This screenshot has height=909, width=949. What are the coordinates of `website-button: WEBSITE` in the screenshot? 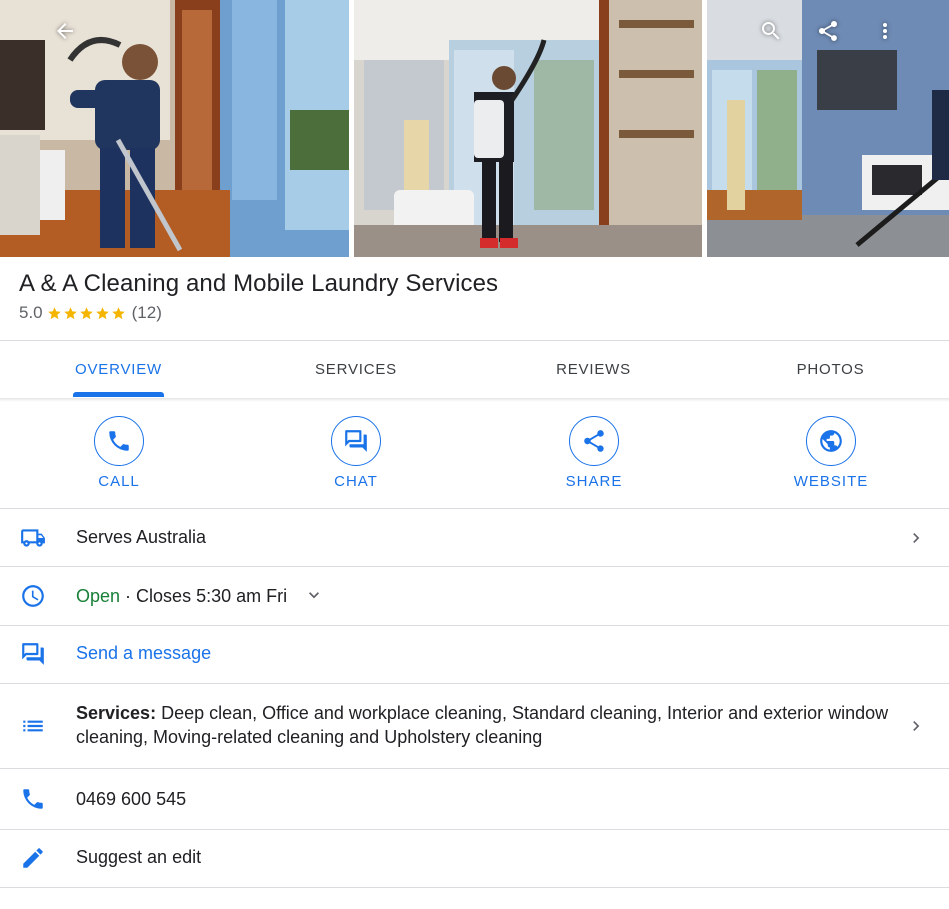 It's located at (831, 453).